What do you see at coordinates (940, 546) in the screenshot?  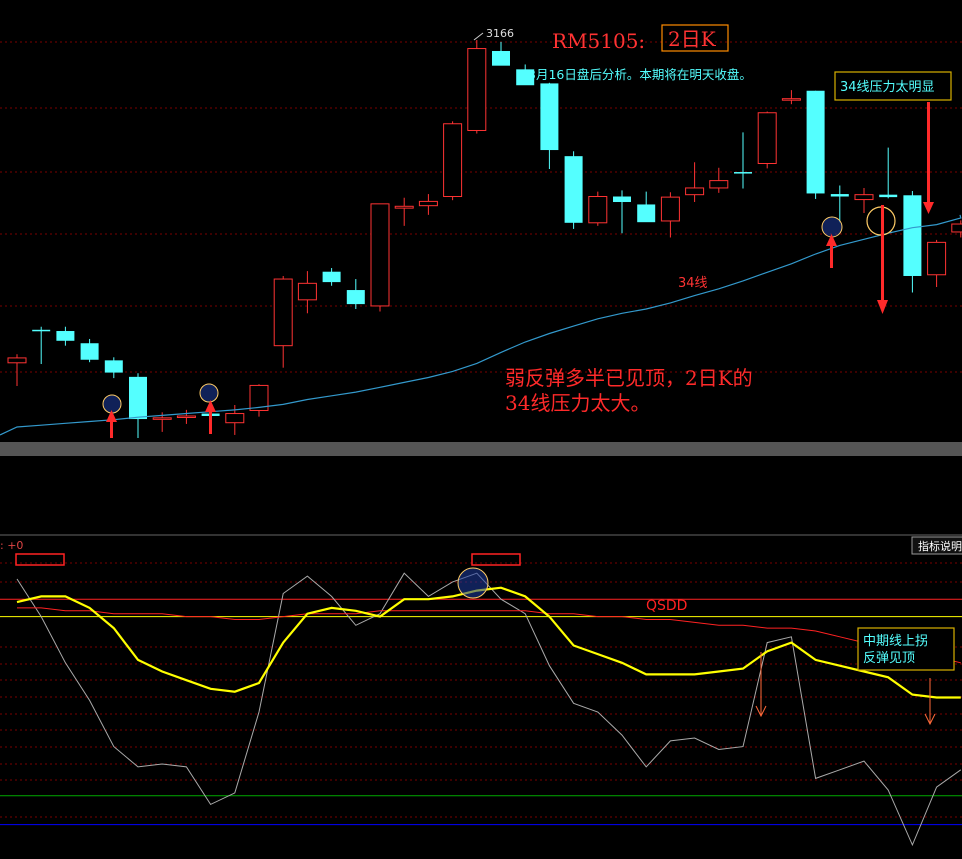 I see `indicator-help-label: 指标说明` at bounding box center [940, 546].